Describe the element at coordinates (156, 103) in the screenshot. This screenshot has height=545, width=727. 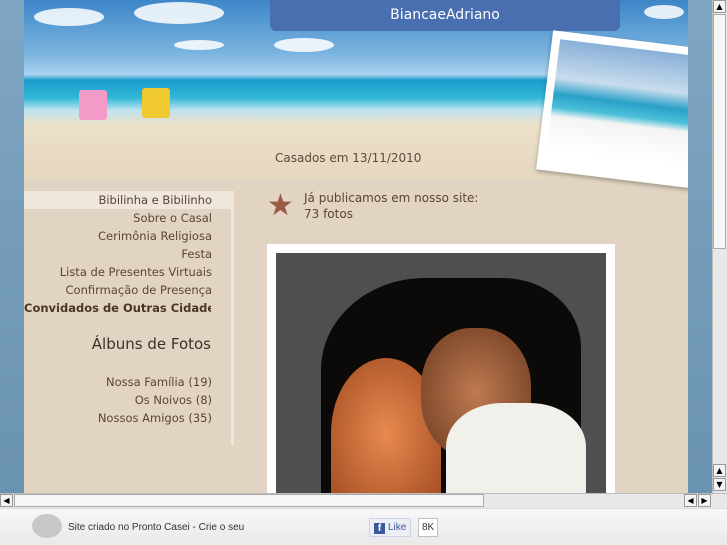
I see `beach-chair` at that location.